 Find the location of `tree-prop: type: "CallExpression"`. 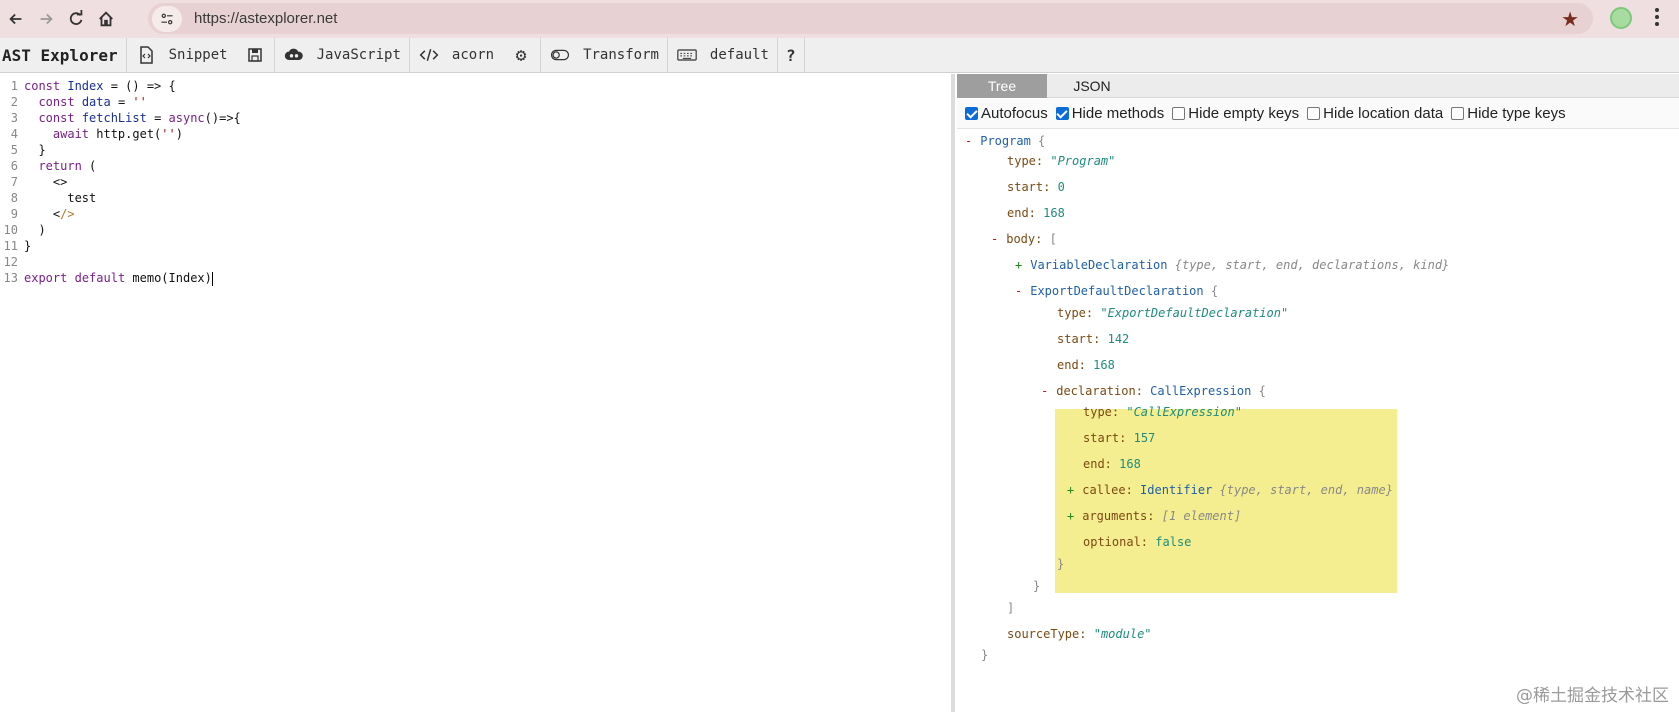

tree-prop: type: "CallExpression" is located at coordinates (1162, 412).